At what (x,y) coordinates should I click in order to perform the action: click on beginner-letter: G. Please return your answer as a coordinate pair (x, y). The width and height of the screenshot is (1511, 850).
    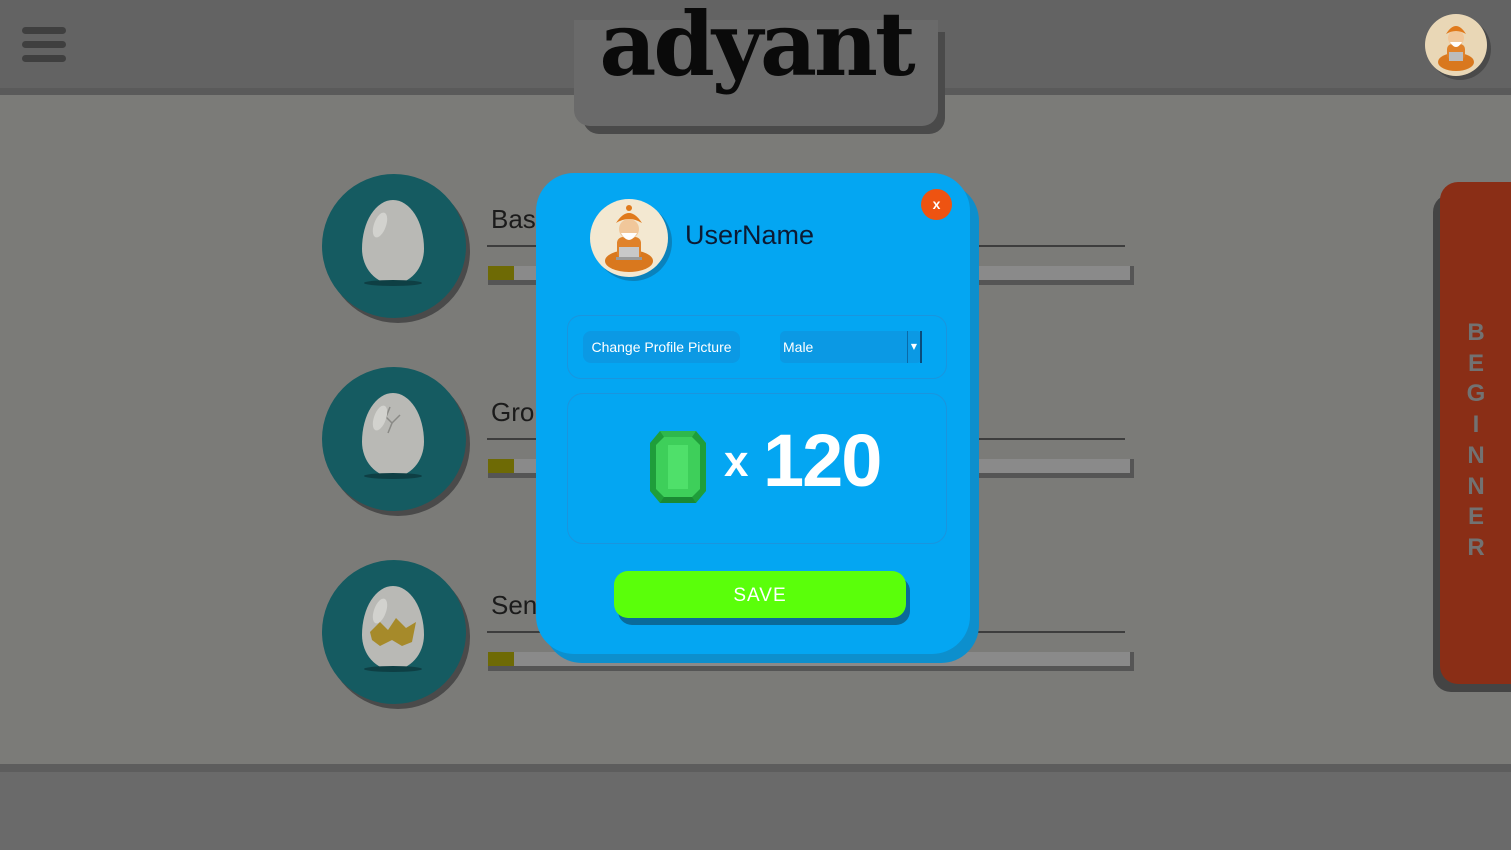
    Looking at the image, I should click on (1476, 394).